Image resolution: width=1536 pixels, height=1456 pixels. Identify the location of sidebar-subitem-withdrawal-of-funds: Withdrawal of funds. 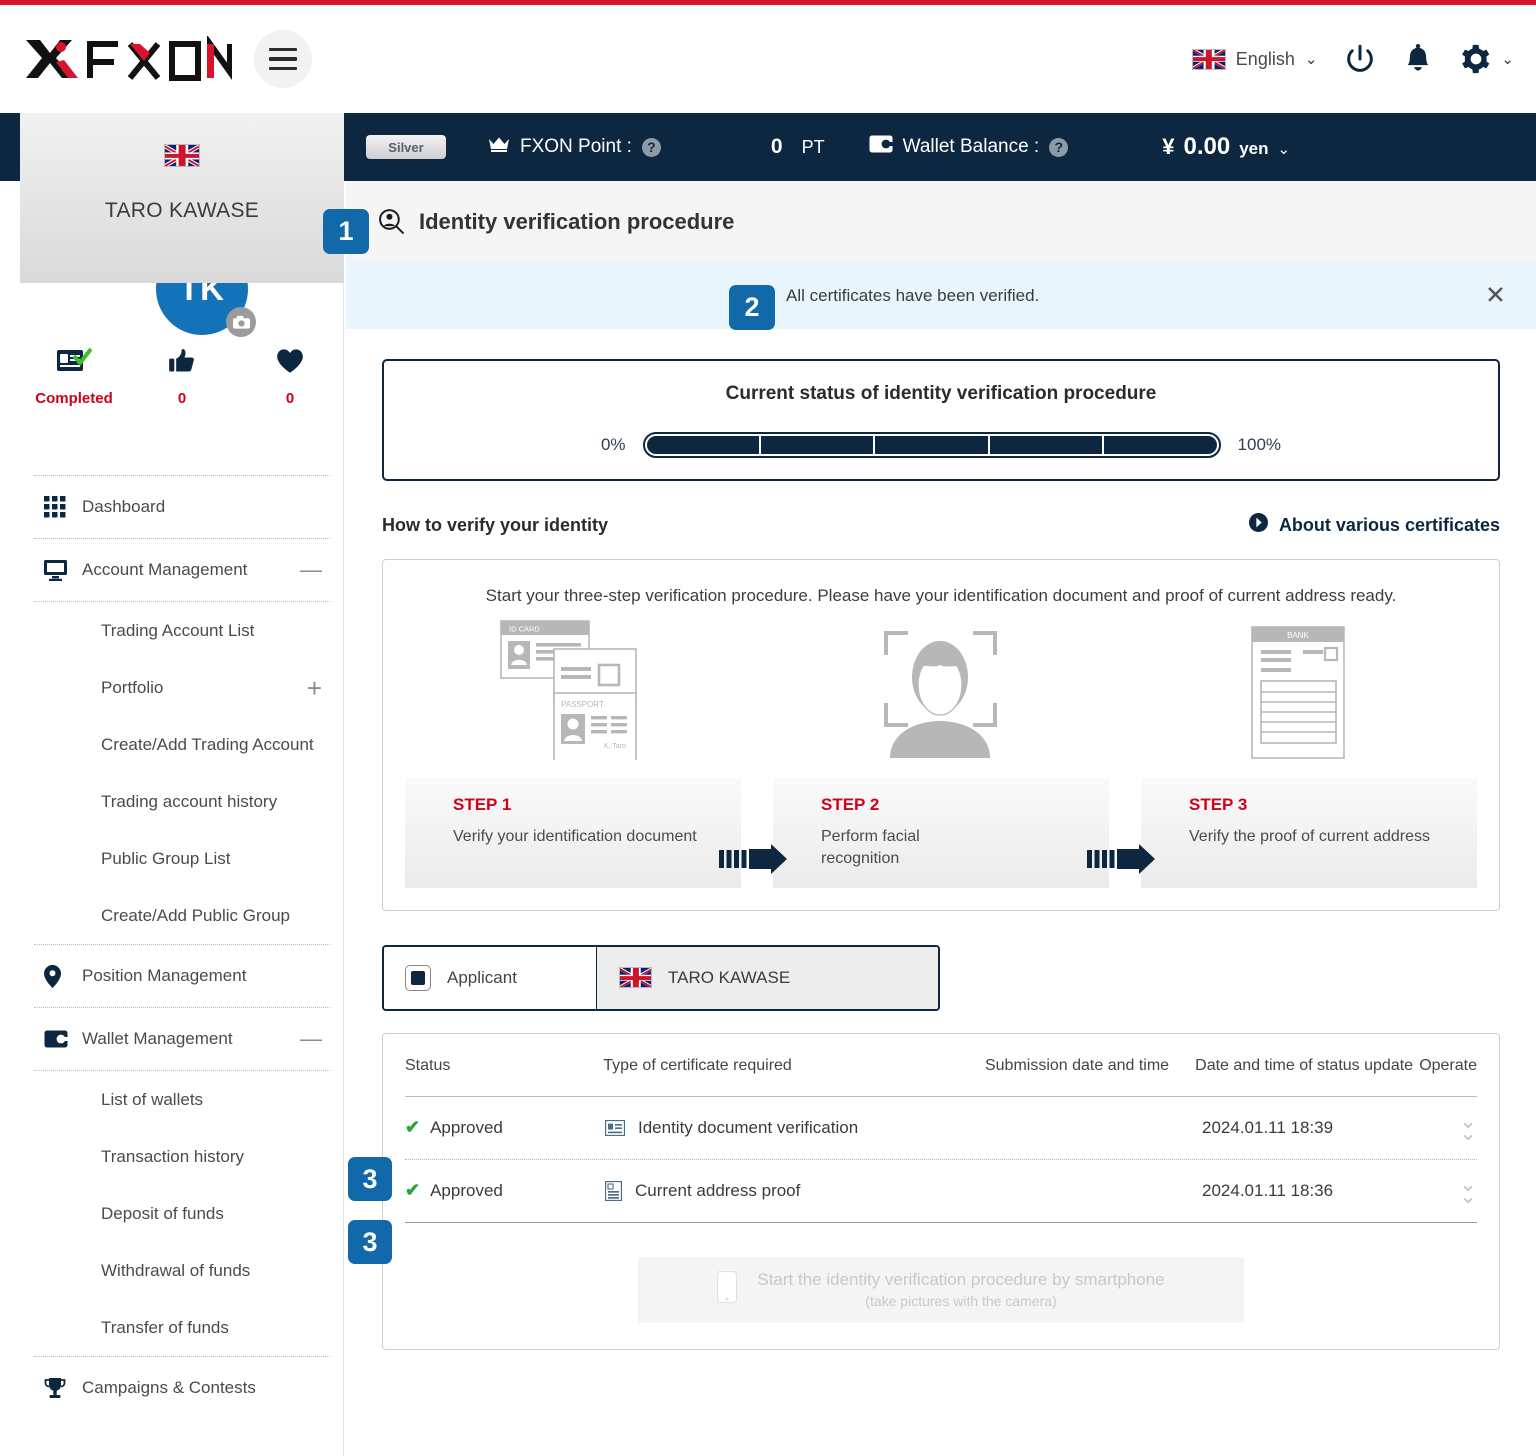
(181, 1270).